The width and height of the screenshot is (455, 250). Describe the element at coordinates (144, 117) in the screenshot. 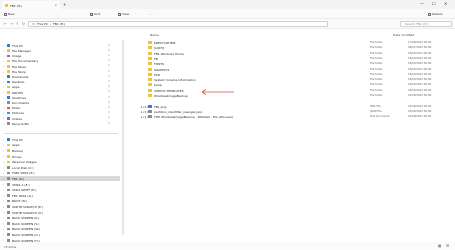

I see `row-marker: 1 (1)` at that location.